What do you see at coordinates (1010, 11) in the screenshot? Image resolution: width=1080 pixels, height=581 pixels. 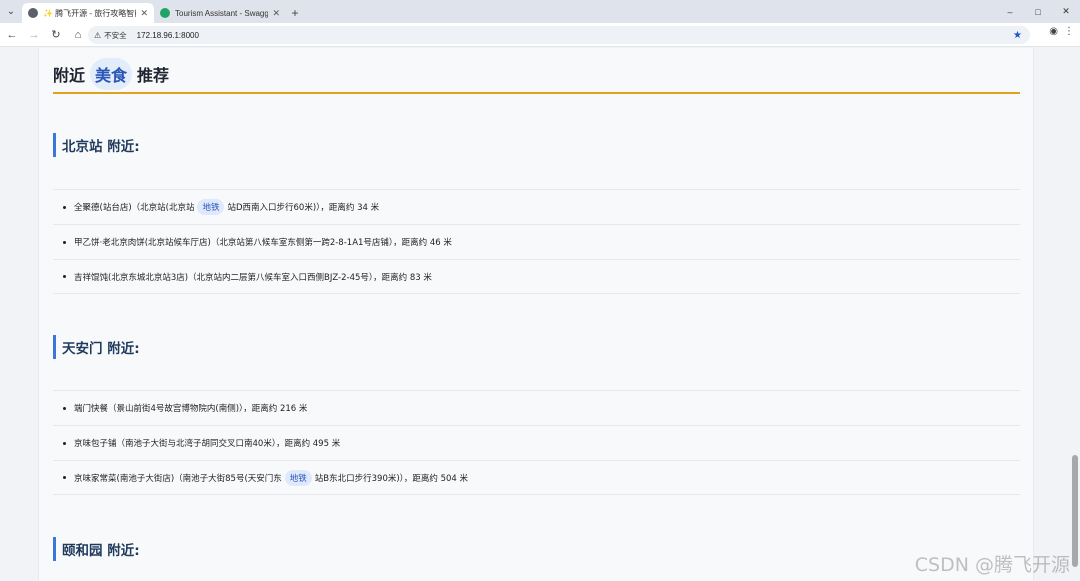 I see `minimize-button: –` at bounding box center [1010, 11].